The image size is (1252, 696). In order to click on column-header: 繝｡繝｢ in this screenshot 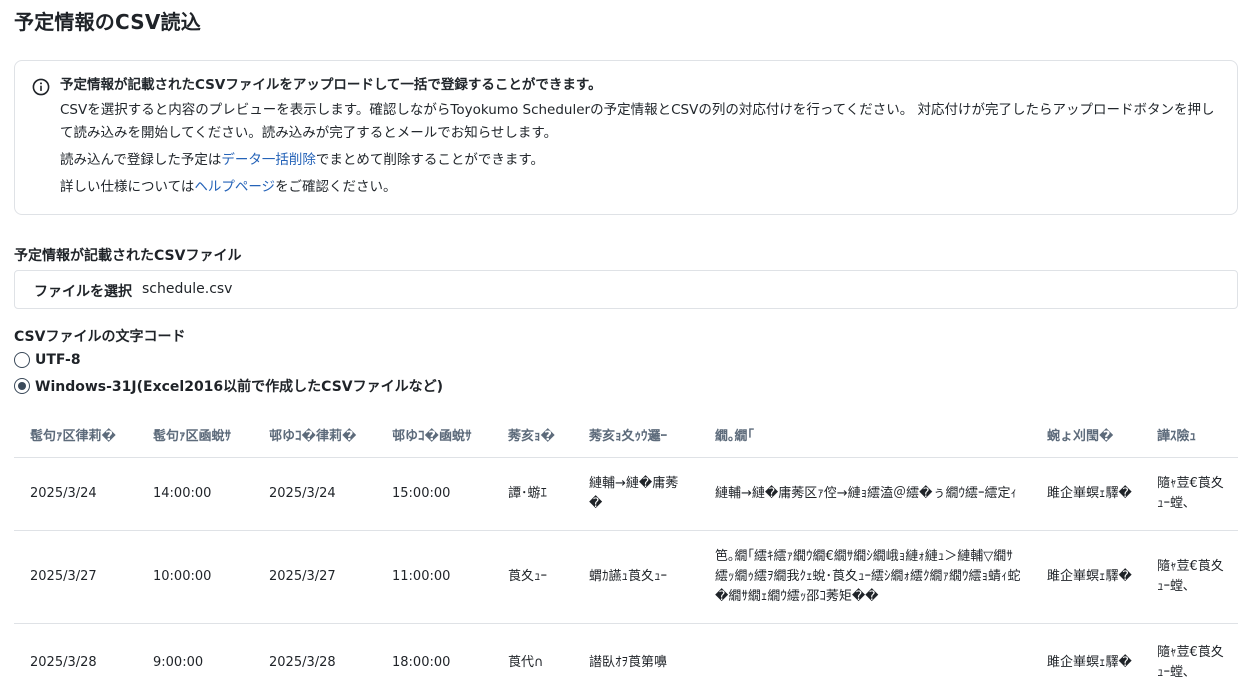, I will do `click(865, 435)`.